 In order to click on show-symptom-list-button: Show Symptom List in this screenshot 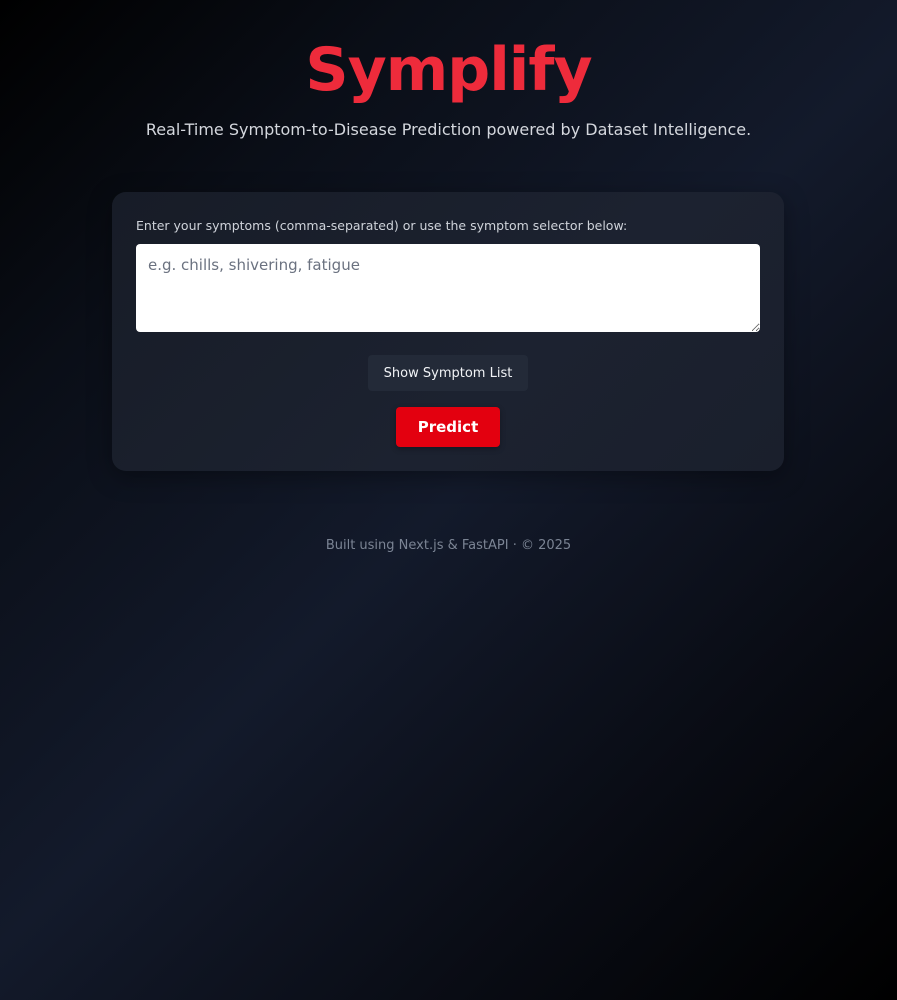, I will do `click(448, 373)`.